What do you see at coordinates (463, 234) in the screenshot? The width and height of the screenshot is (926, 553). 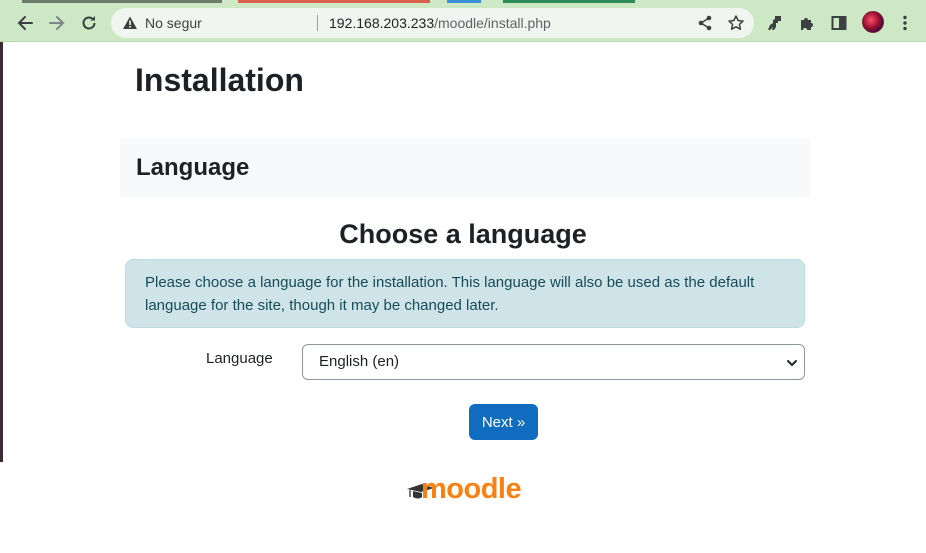 I see `choose-language-heading: Choose a language` at bounding box center [463, 234].